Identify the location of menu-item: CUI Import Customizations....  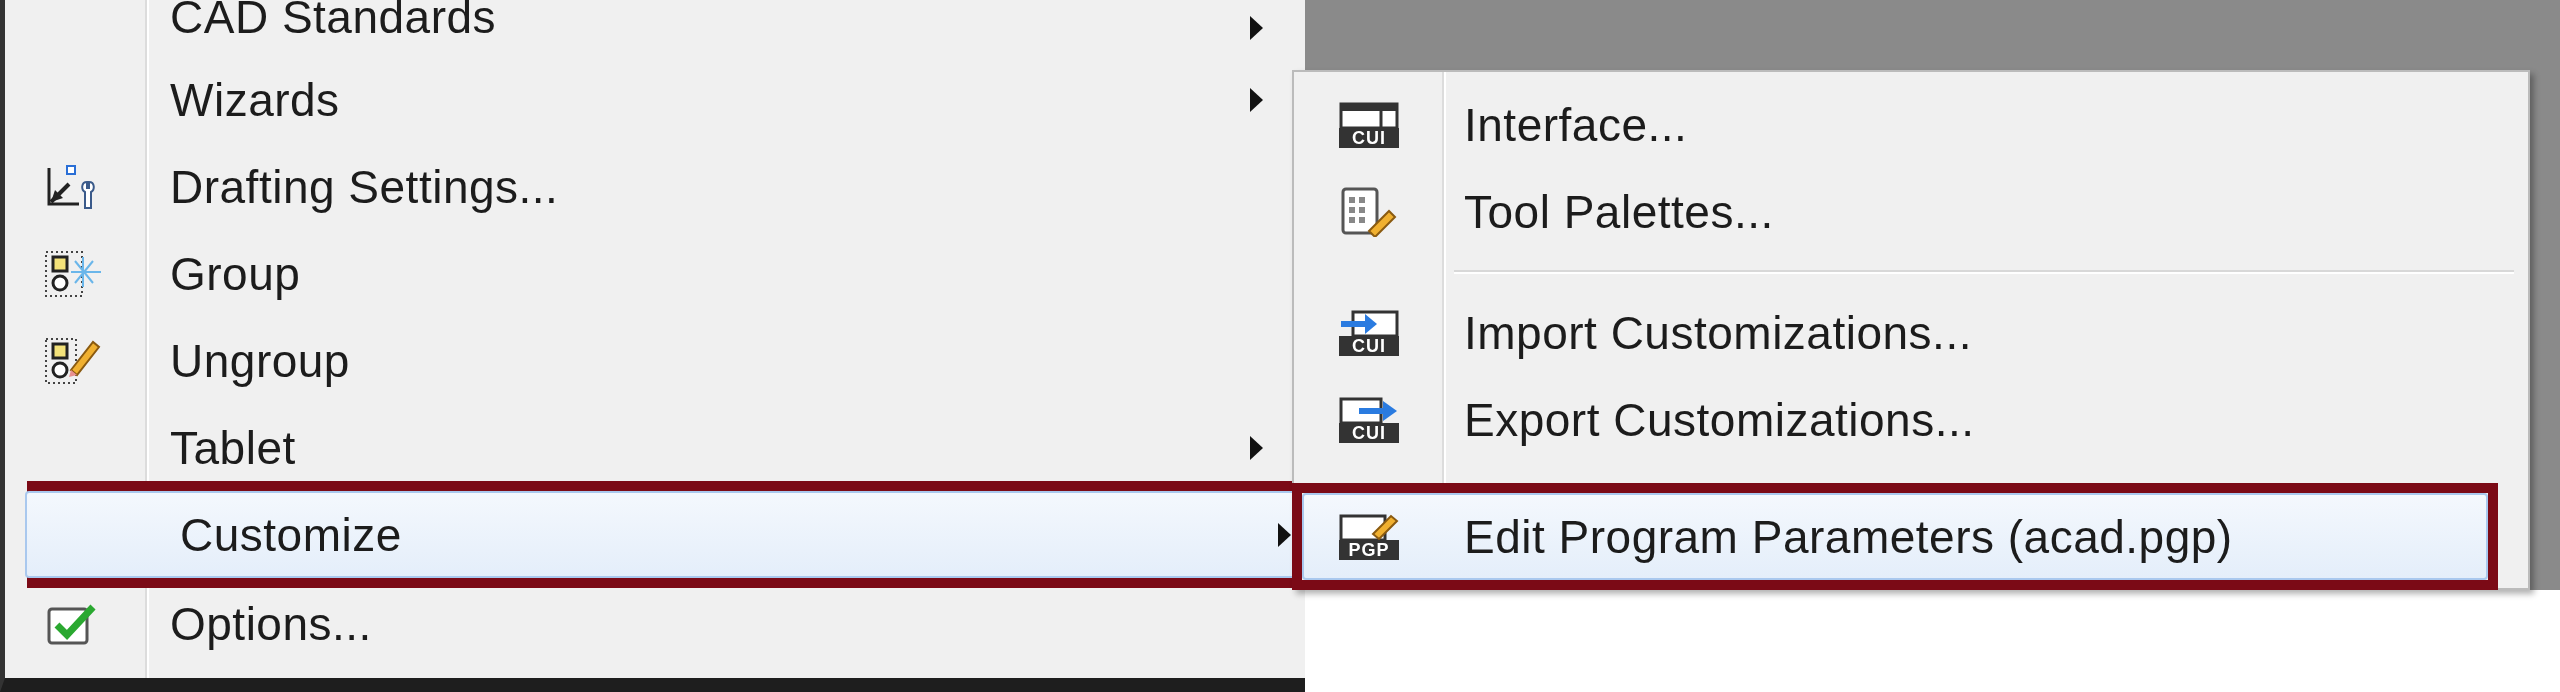
(1911, 332).